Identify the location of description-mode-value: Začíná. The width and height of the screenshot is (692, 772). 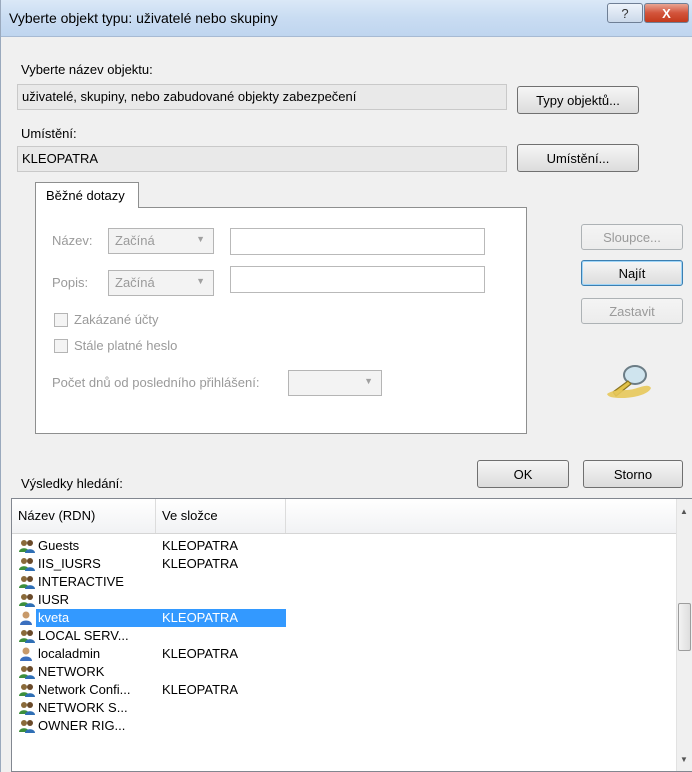
(135, 282).